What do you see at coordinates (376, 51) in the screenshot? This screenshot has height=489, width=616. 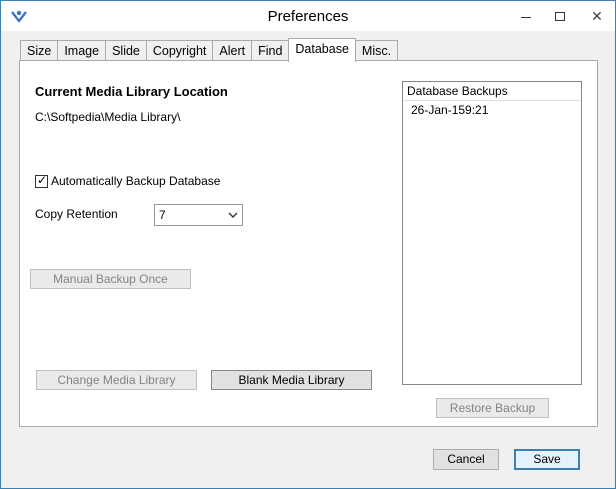 I see `tab-misc: Misc.` at bounding box center [376, 51].